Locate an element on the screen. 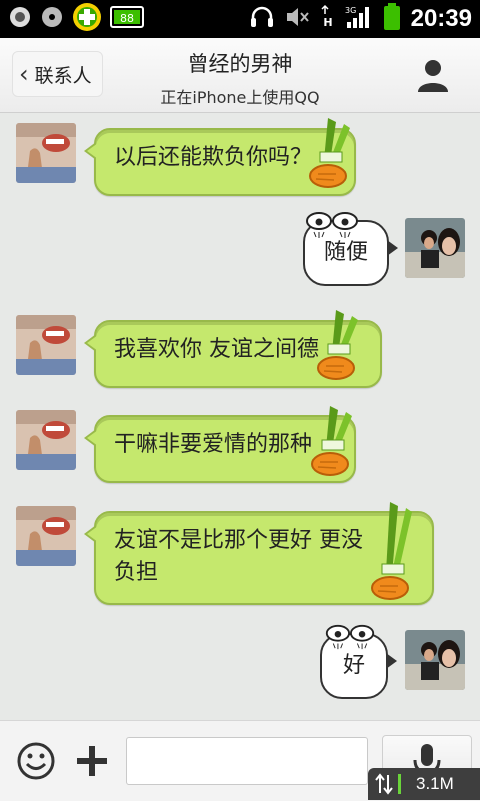 This screenshot has width=480, height=801. network-speed-value: 3.1M is located at coordinates (435, 783).